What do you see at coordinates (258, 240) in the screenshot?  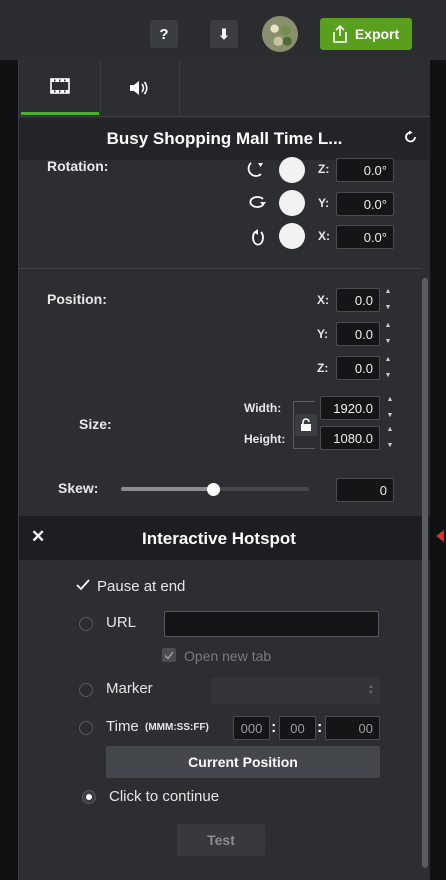 I see `rotate-x-icon` at bounding box center [258, 240].